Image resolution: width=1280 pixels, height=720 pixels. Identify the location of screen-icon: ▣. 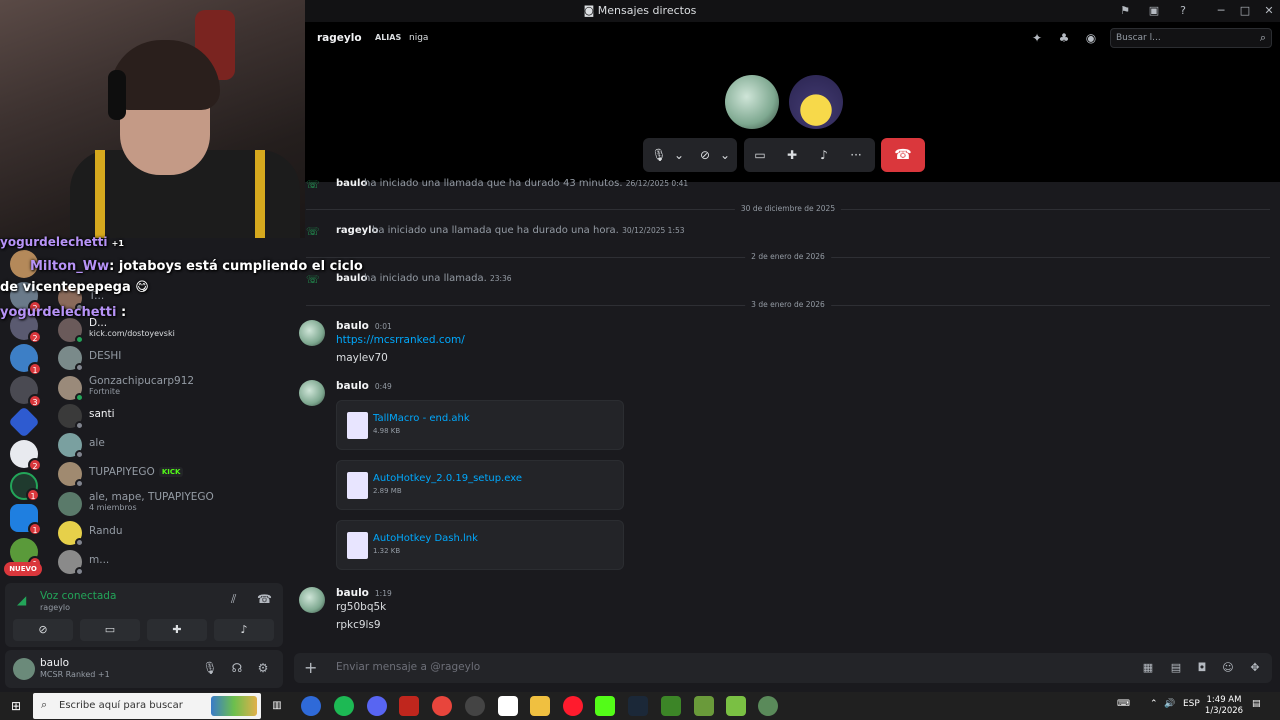
(1154, 11).